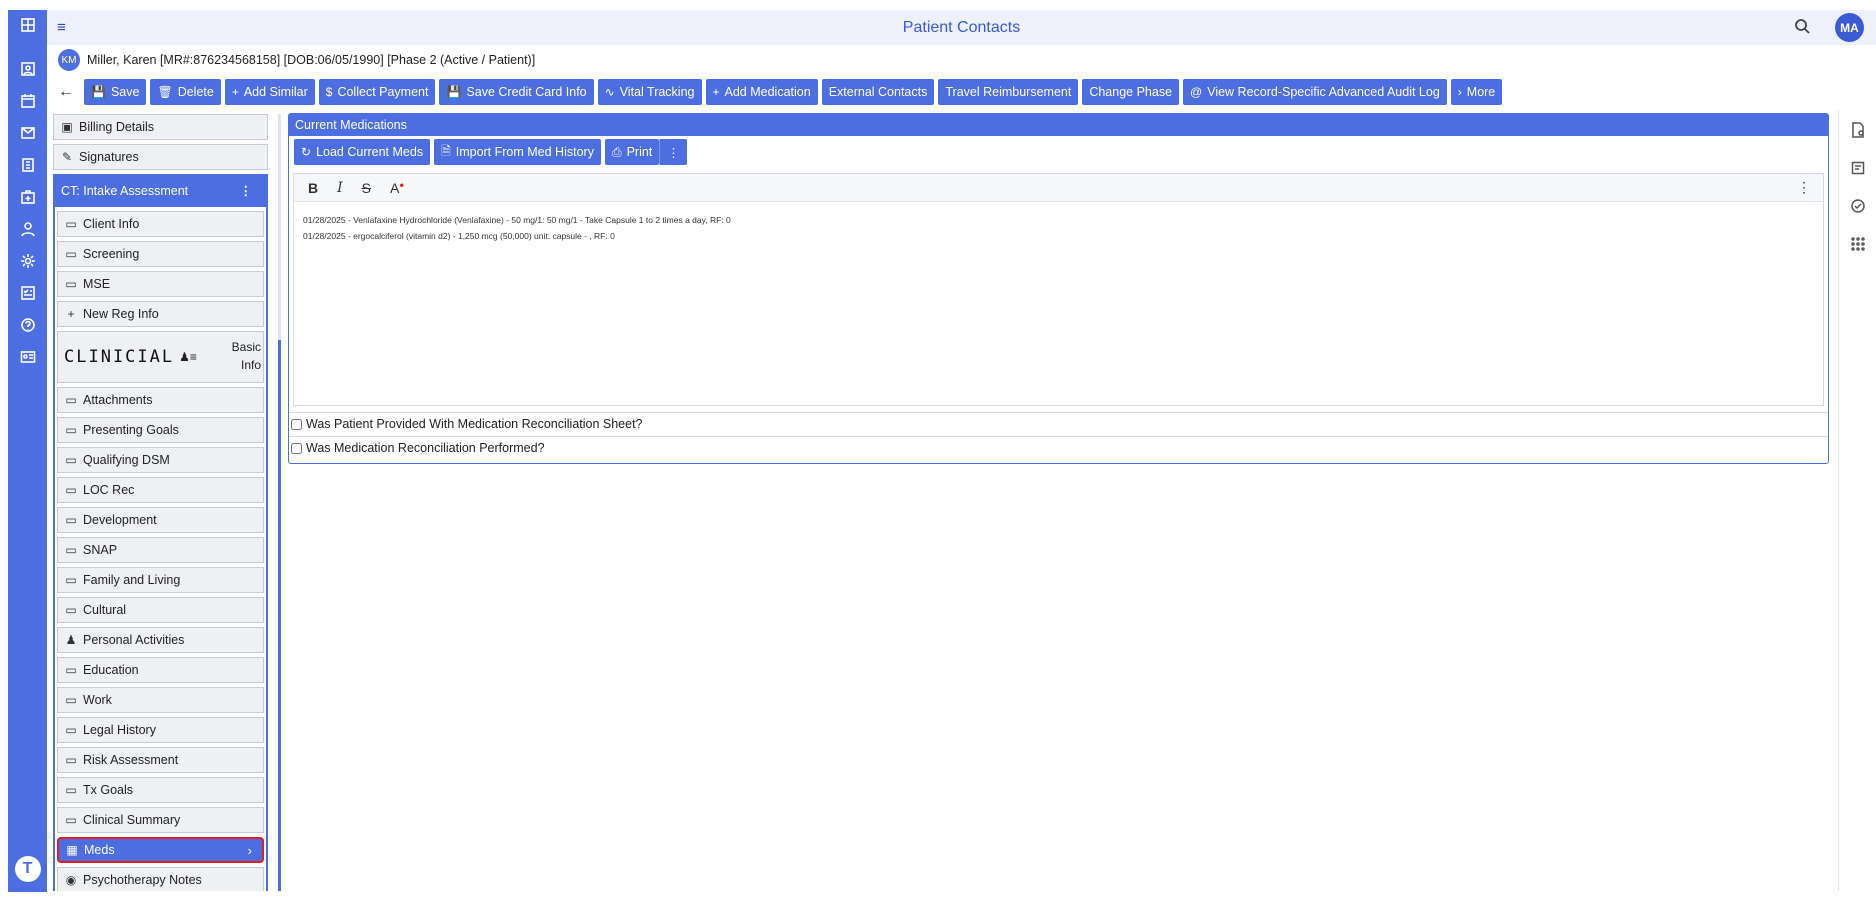 The image size is (1876, 907). What do you see at coordinates (160, 730) in the screenshot?
I see `sidebar-item-legal-history: ▭ Legal History` at bounding box center [160, 730].